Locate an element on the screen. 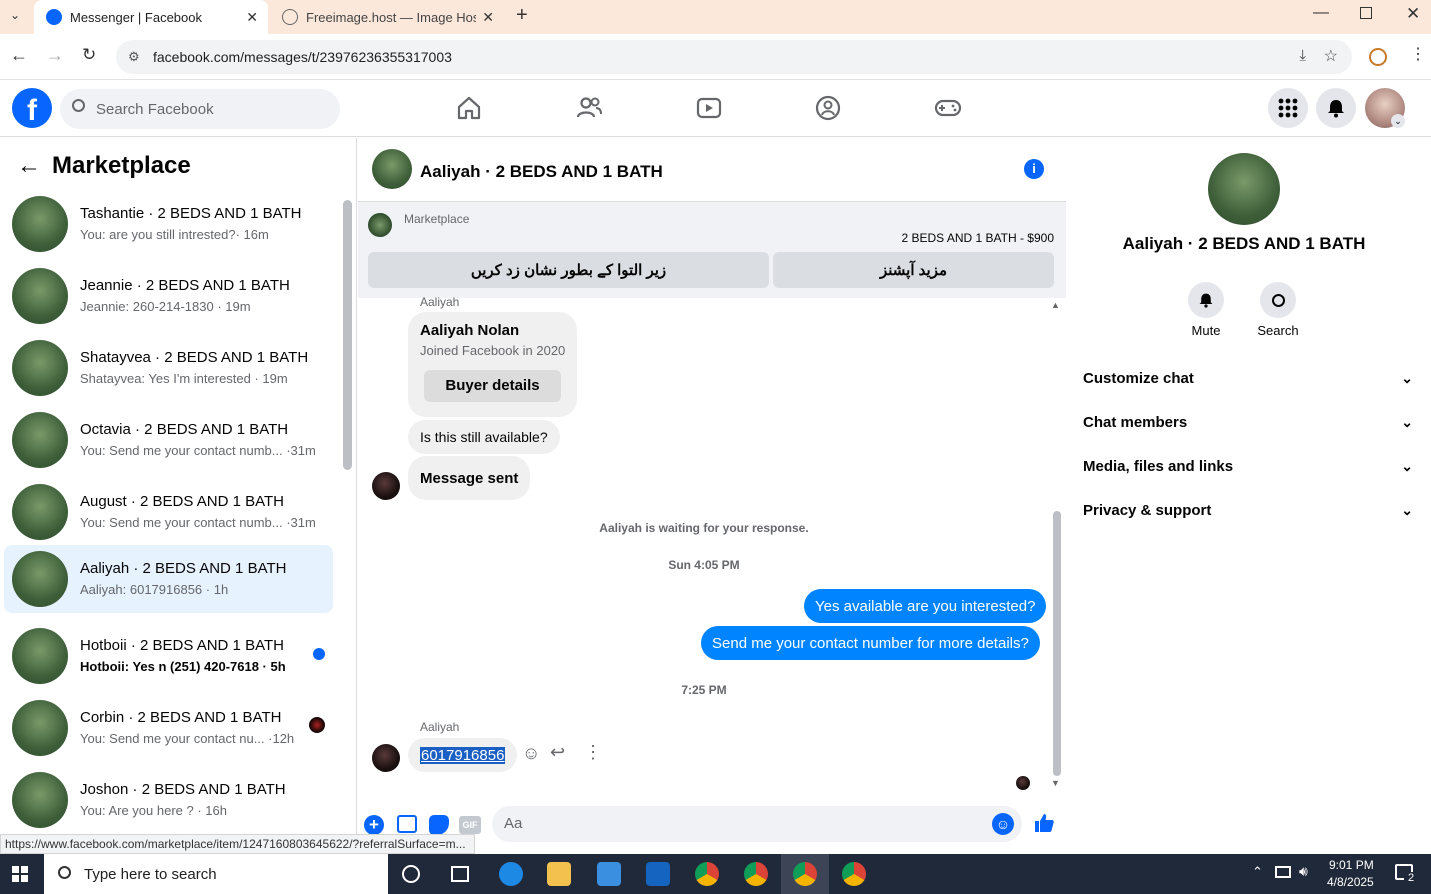 This screenshot has width=1431, height=894. outgoing-message: Yes available are you interested? is located at coordinates (925, 606).